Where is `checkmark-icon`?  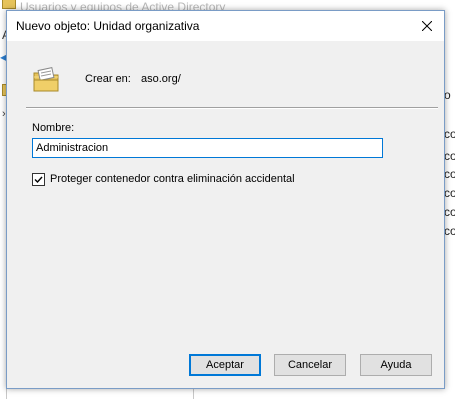
checkmark-icon is located at coordinates (38, 179).